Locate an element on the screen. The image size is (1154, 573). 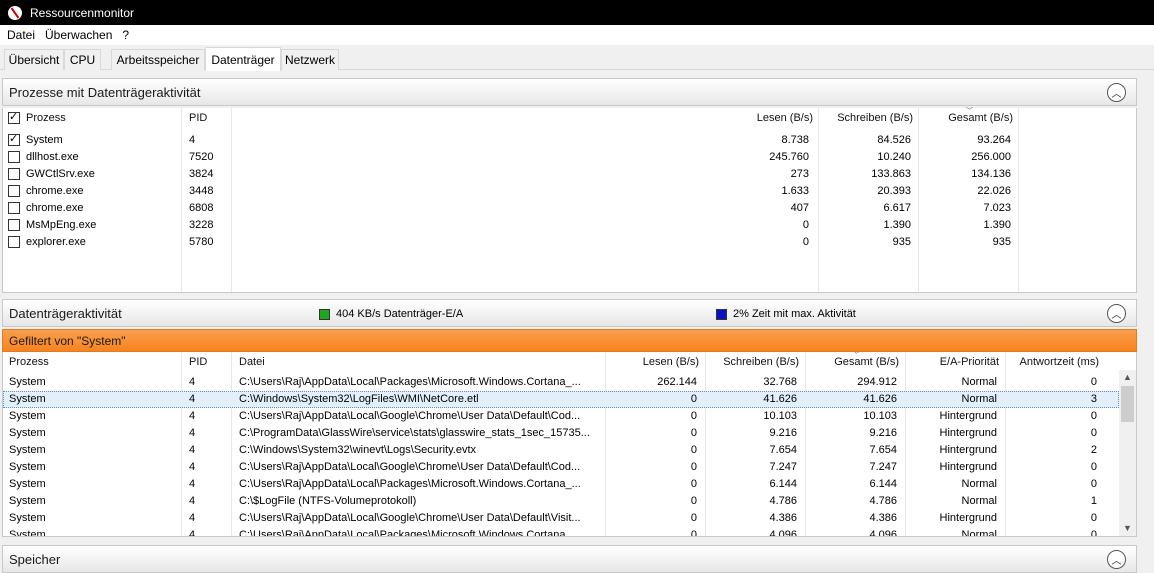
process-pid: 3228 is located at coordinates (201, 225).